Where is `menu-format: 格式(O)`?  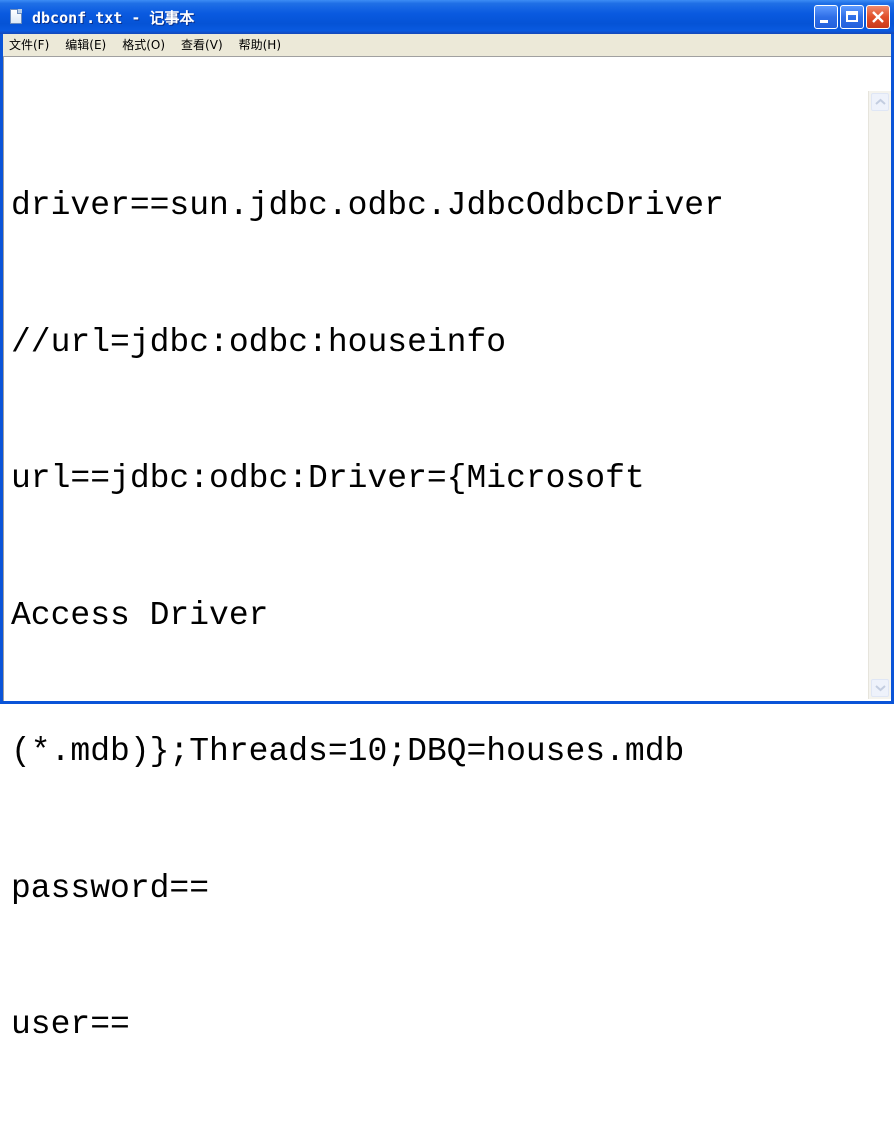
menu-format: 格式(O) is located at coordinates (143, 45).